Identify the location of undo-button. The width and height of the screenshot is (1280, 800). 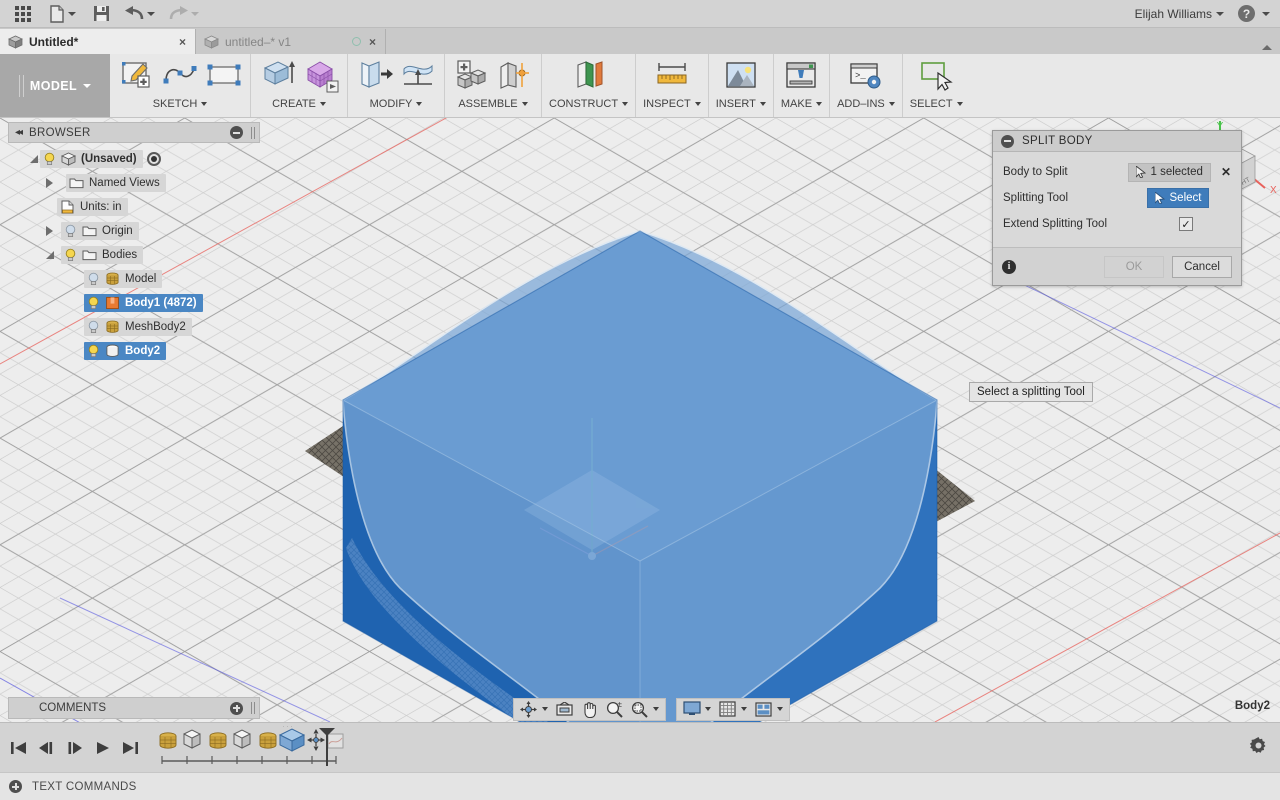
(140, 14).